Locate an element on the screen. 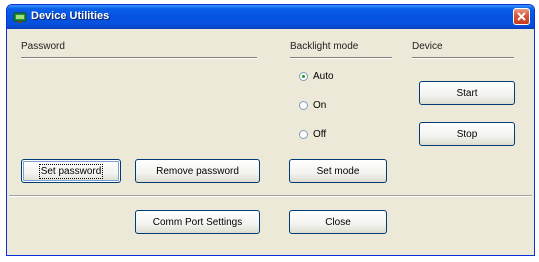 This screenshot has width=539, height=262. footer-separator is located at coordinates (270, 196).